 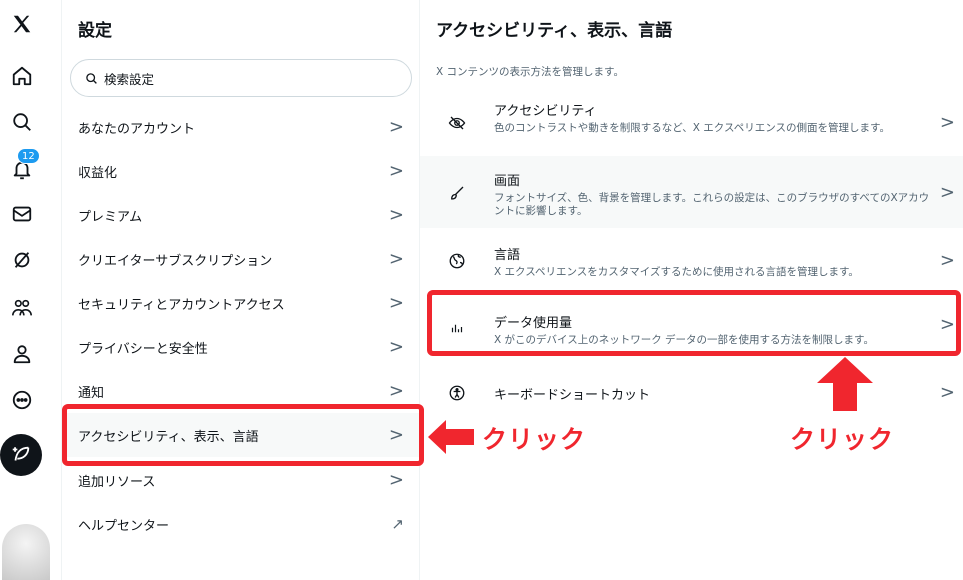 I want to click on settings-item-privacy: プライバシーと安全性 >, so click(x=241, y=347).